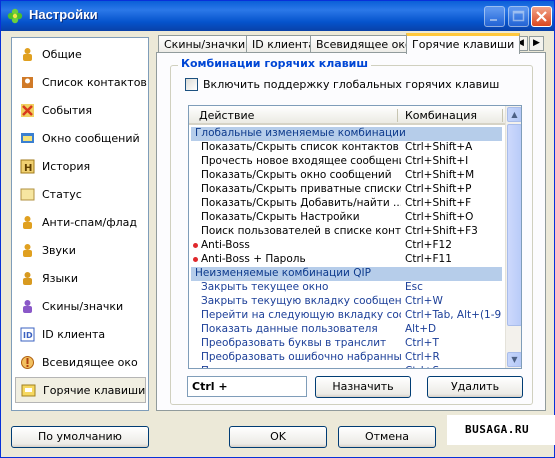 Image resolution: width=555 pixels, height=458 pixels. I want to click on row-combination: Ctrl+T, so click(422, 343).